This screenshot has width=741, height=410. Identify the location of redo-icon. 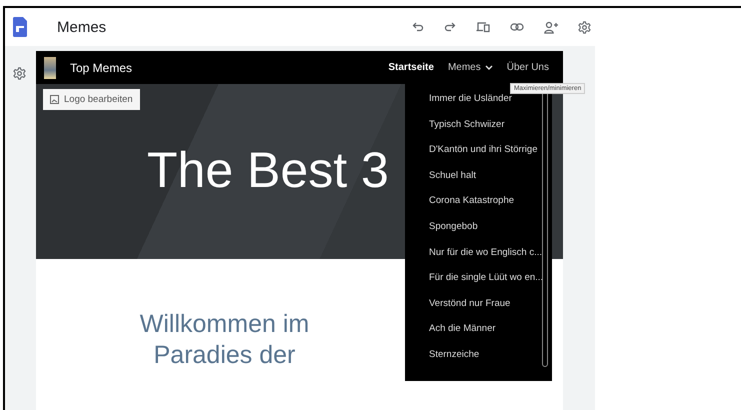
(450, 27).